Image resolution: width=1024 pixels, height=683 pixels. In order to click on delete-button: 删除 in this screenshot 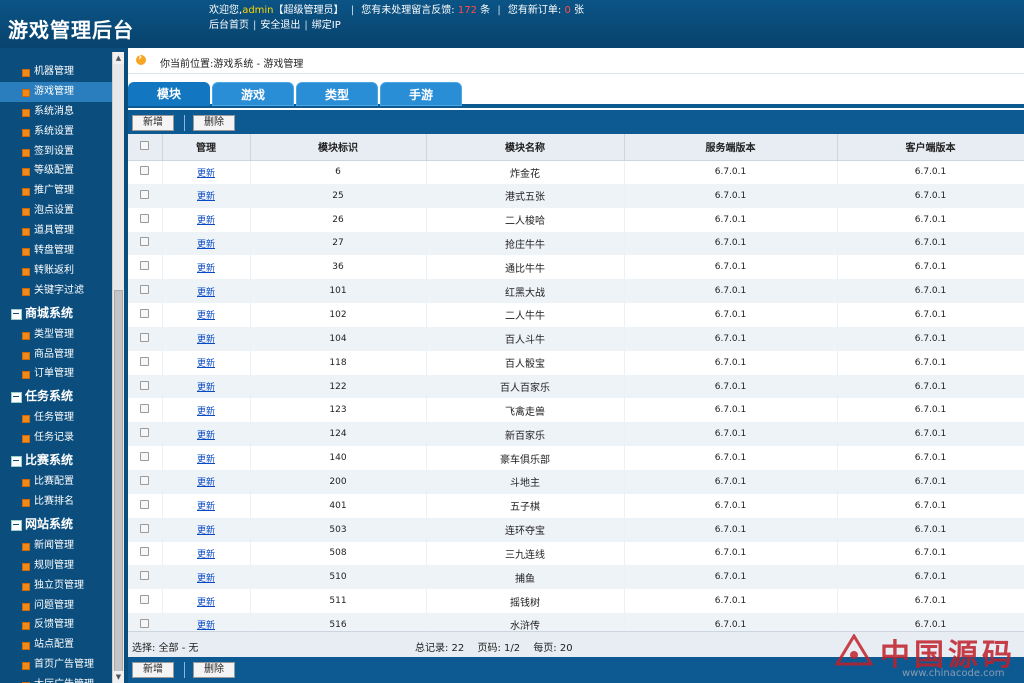, I will do `click(214, 123)`.